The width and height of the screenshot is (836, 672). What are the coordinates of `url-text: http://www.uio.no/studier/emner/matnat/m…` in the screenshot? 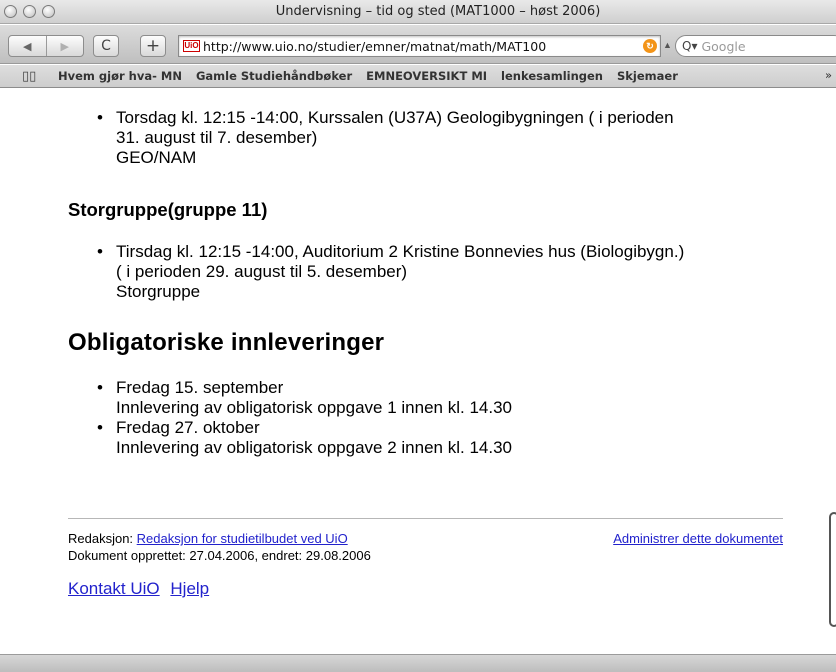 It's located at (421, 46).